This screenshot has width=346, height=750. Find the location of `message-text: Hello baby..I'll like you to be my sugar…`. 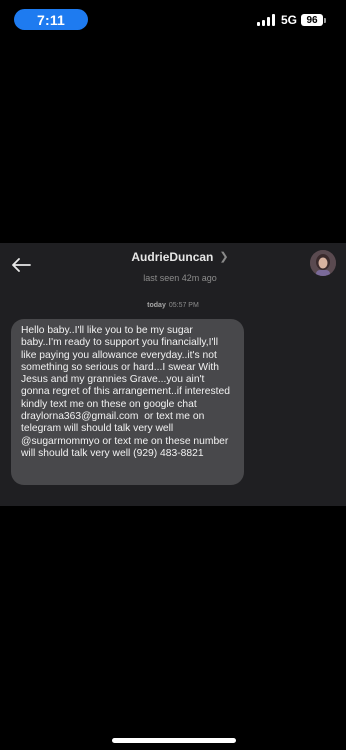

message-text: Hello baby..I'll like you to be my sugar… is located at coordinates (127, 392).